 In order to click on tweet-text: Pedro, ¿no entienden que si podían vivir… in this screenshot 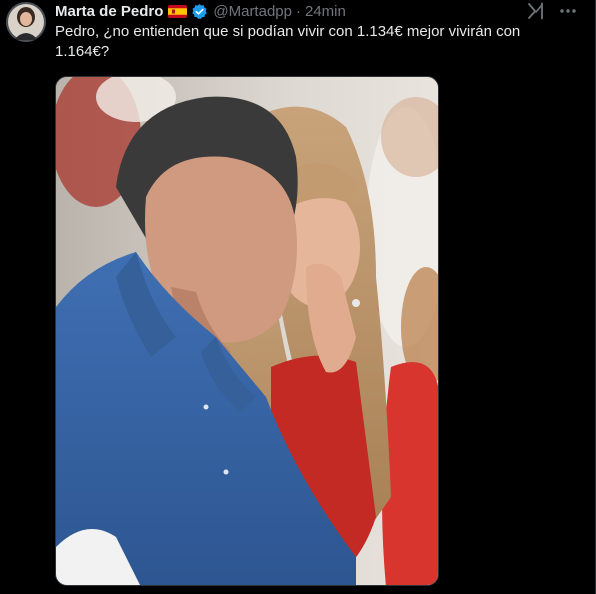, I will do `click(288, 41)`.